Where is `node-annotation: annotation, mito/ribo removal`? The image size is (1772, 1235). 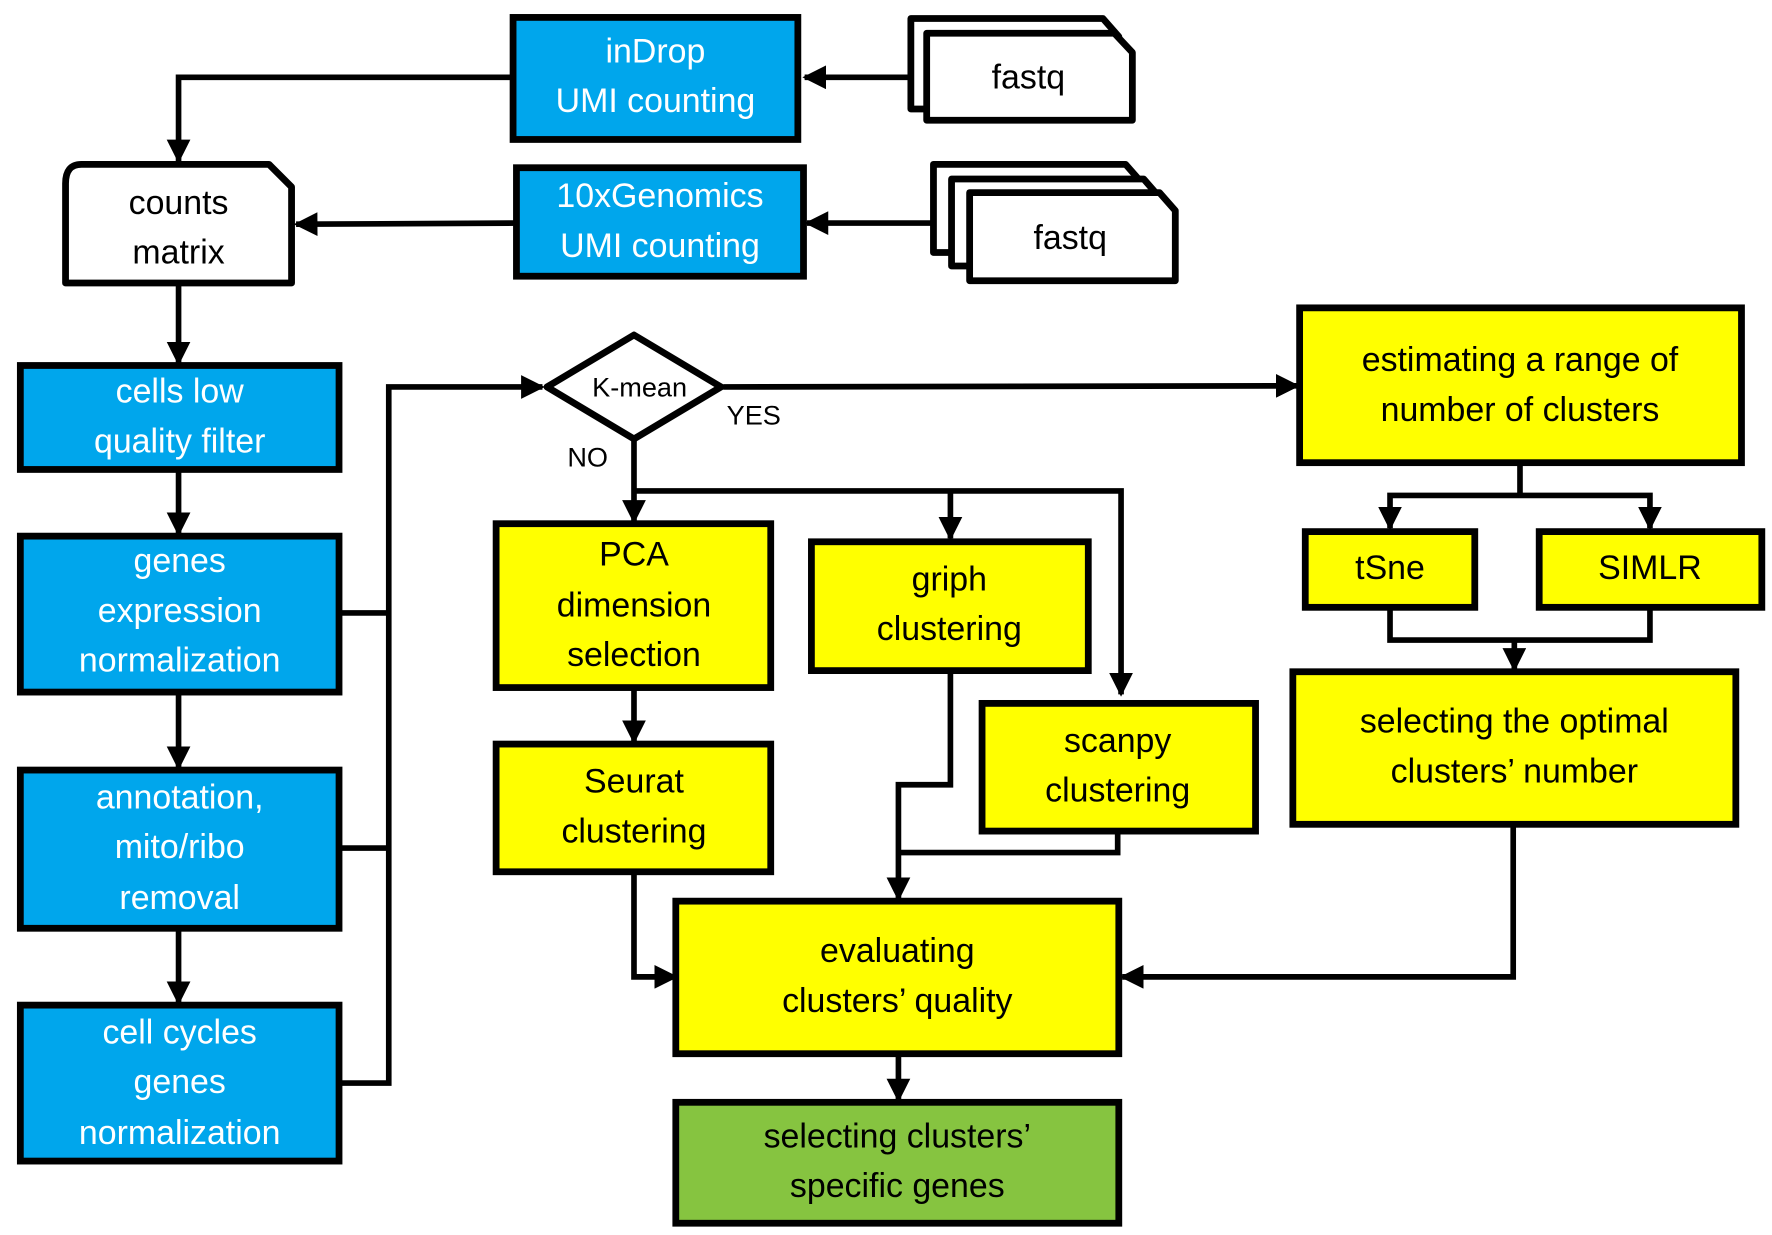 node-annotation: annotation, mito/ribo removal is located at coordinates (179, 849).